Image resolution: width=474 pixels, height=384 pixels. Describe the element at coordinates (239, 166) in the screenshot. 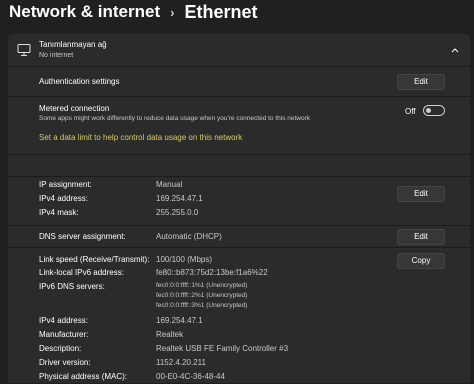

I see `spacer-row` at that location.